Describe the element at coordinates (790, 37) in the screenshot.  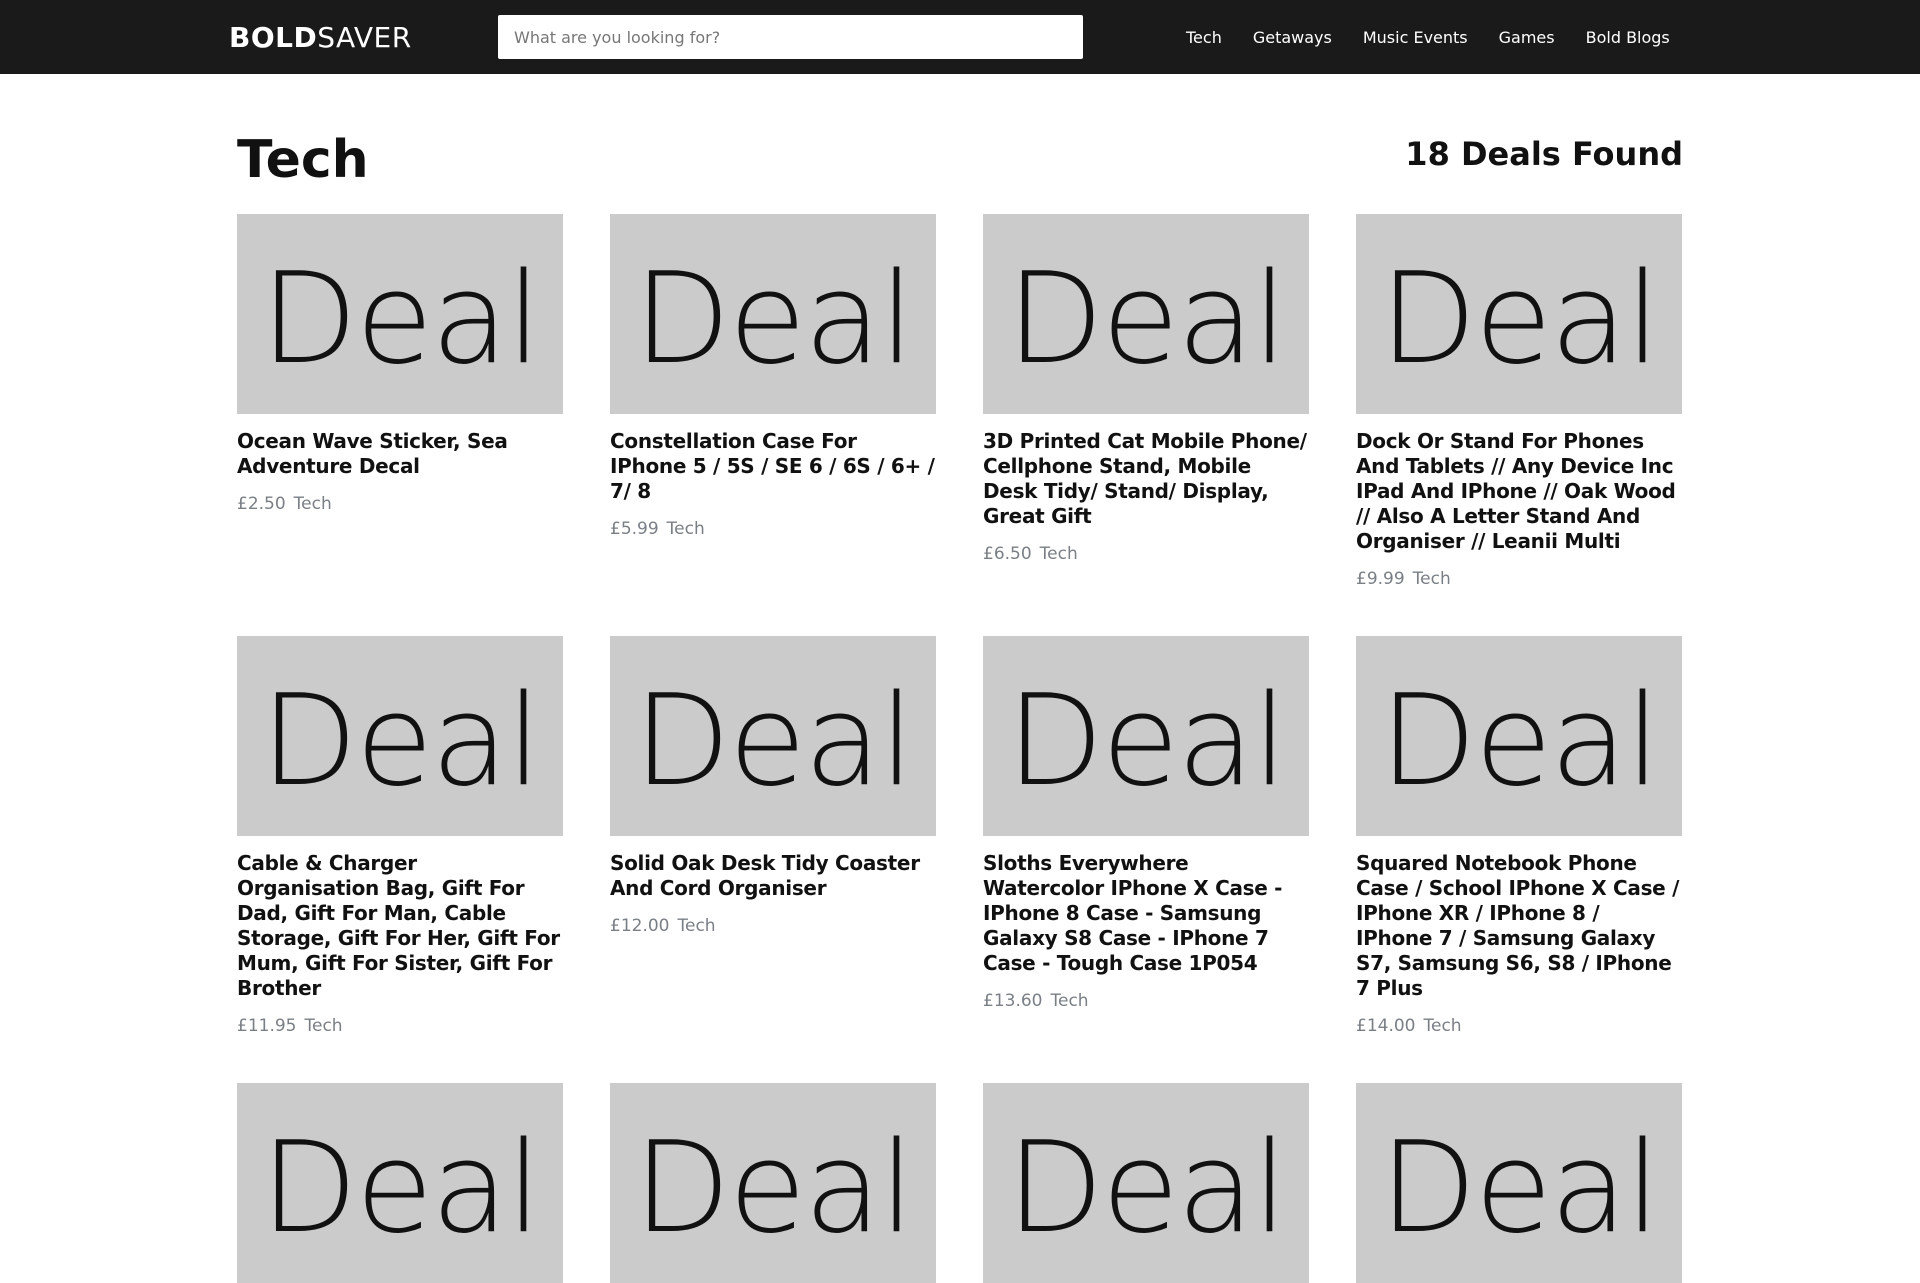
I see `search-input` at that location.